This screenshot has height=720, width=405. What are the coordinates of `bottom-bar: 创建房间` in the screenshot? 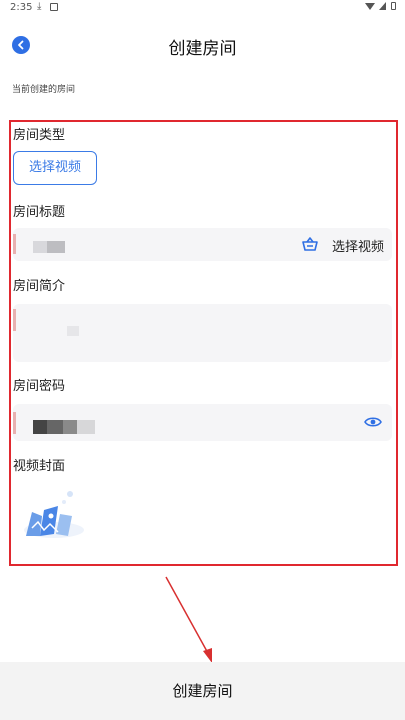 It's located at (202, 691).